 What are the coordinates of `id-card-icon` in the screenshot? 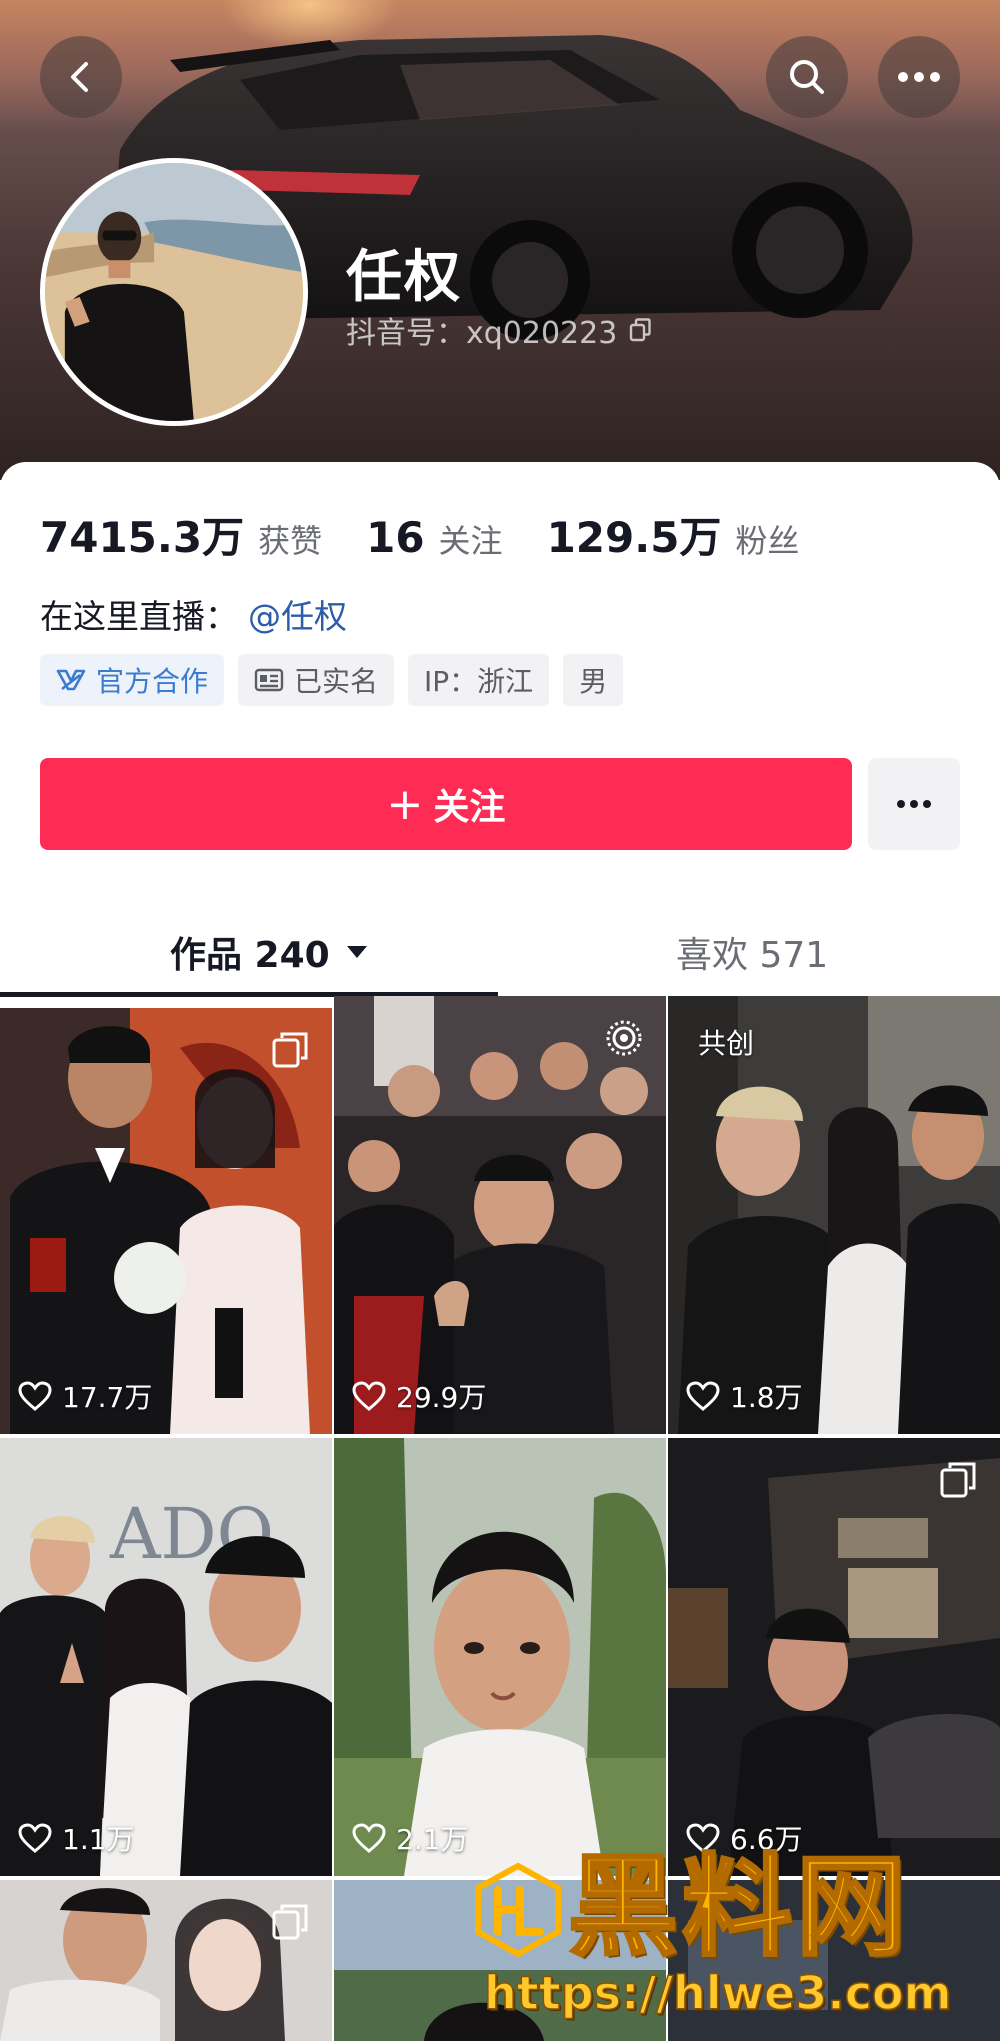 It's located at (269, 680).